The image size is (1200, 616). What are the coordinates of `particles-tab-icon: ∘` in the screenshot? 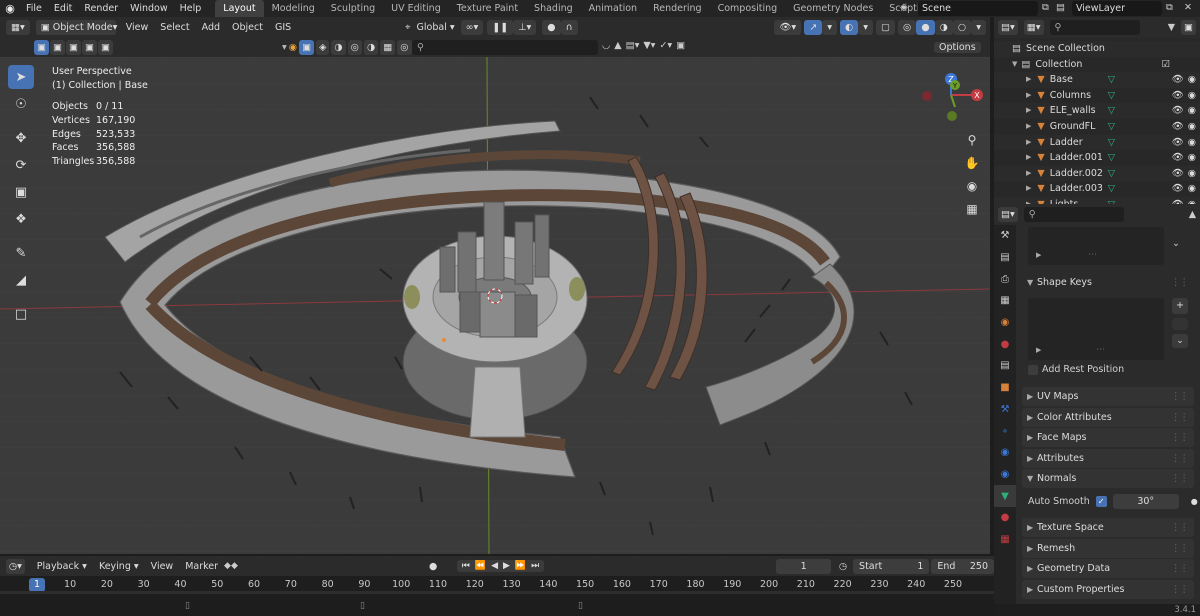 It's located at (1005, 431).